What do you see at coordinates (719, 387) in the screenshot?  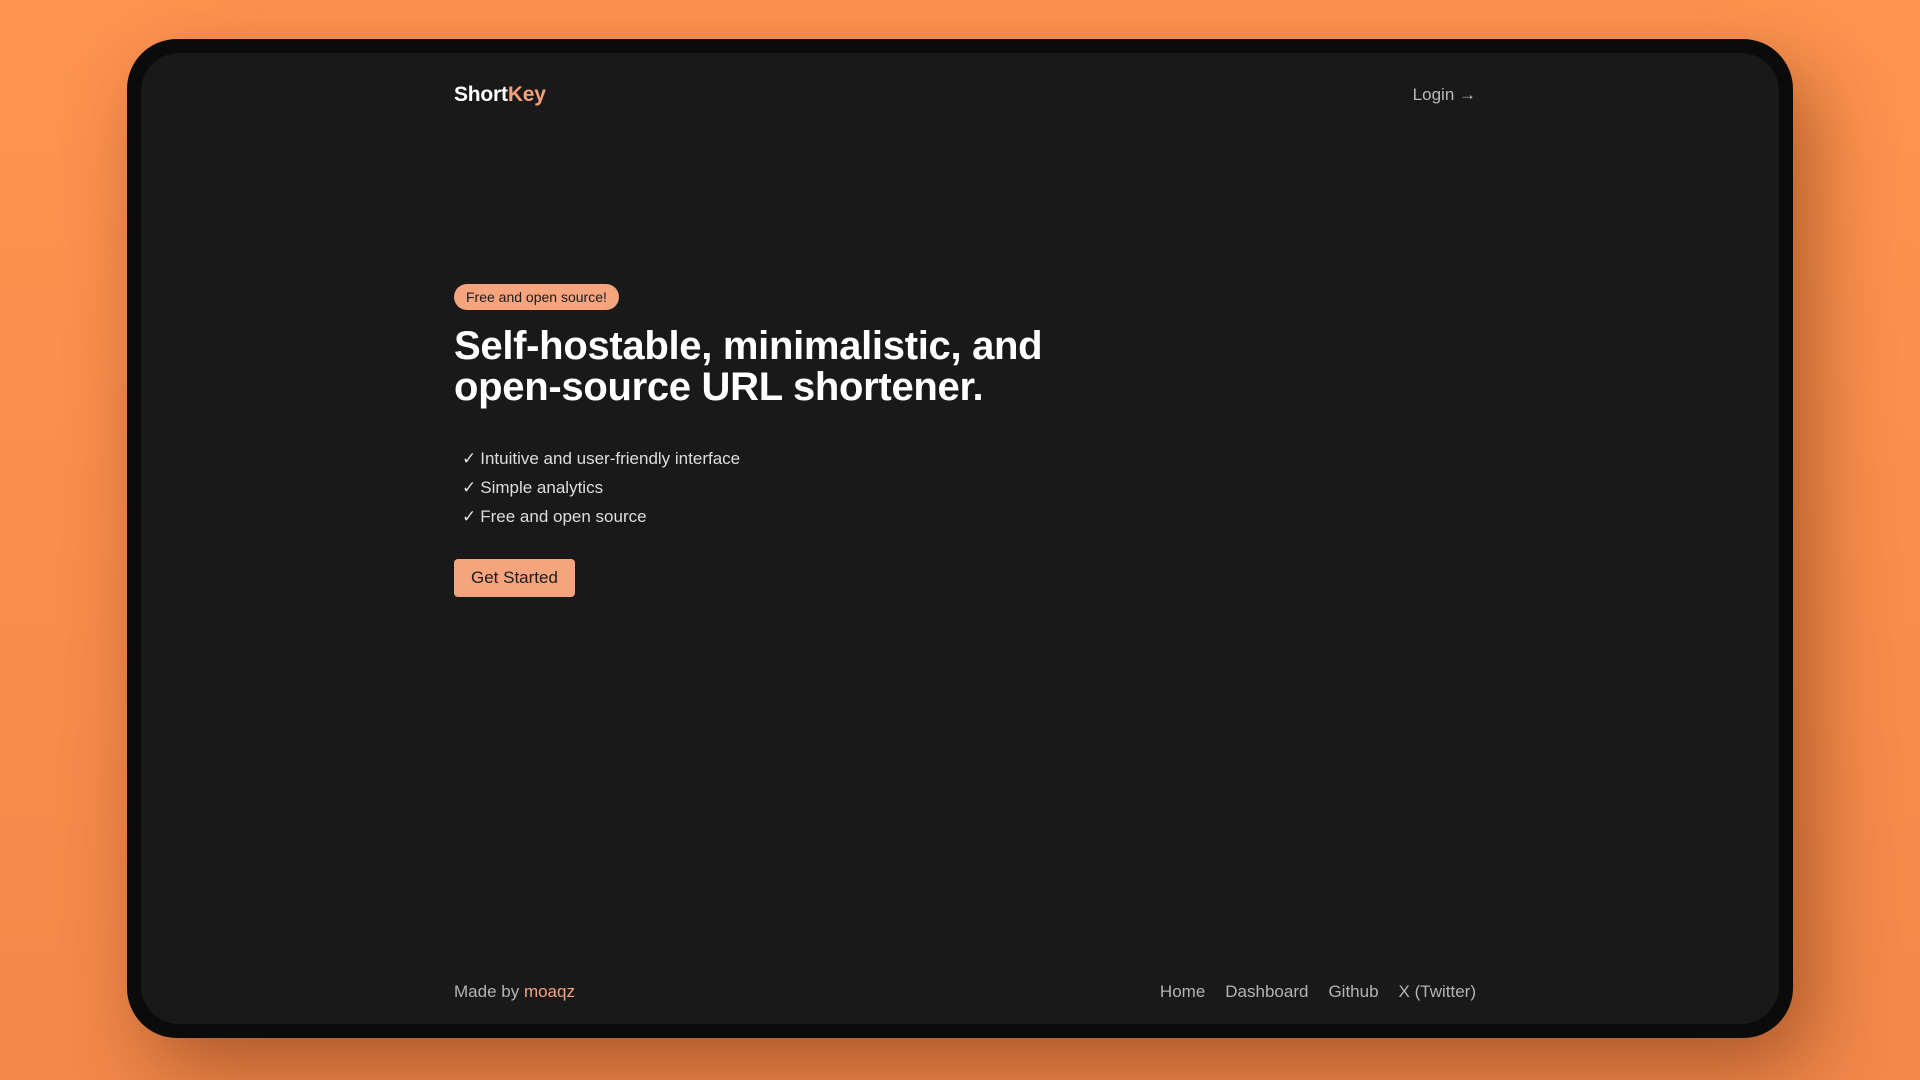 I see `headline-line-2: open-source URL shortener.` at bounding box center [719, 387].